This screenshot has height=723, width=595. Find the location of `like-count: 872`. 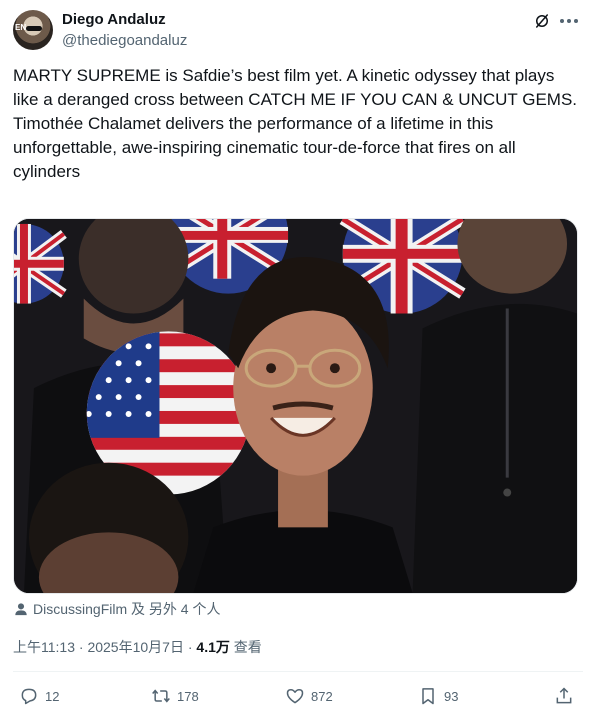

like-count: 872 is located at coordinates (322, 696).